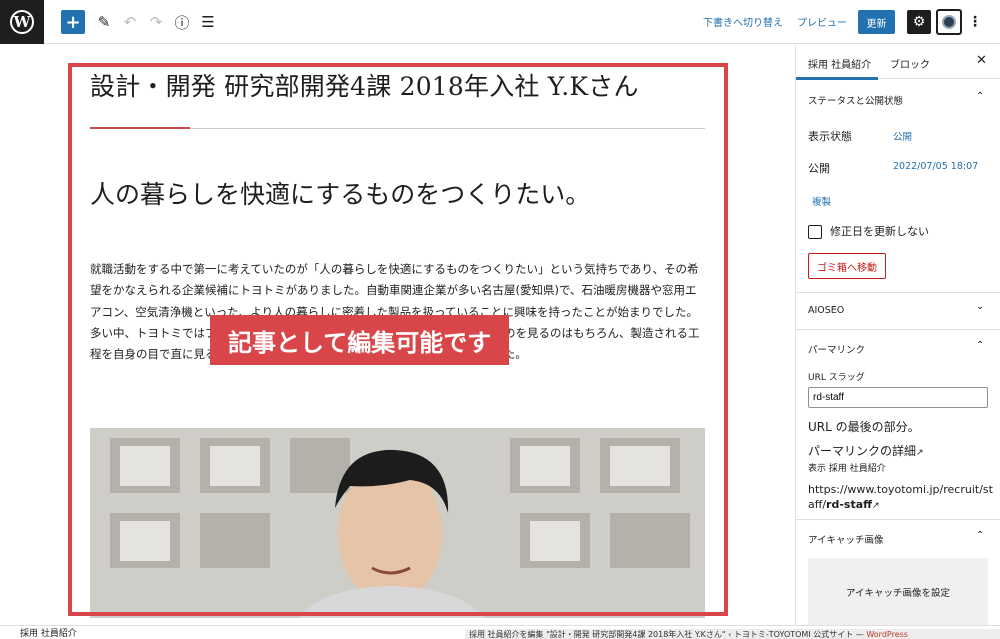  Describe the element at coordinates (130, 22) in the screenshot. I see `undo-icon: ↶` at that location.